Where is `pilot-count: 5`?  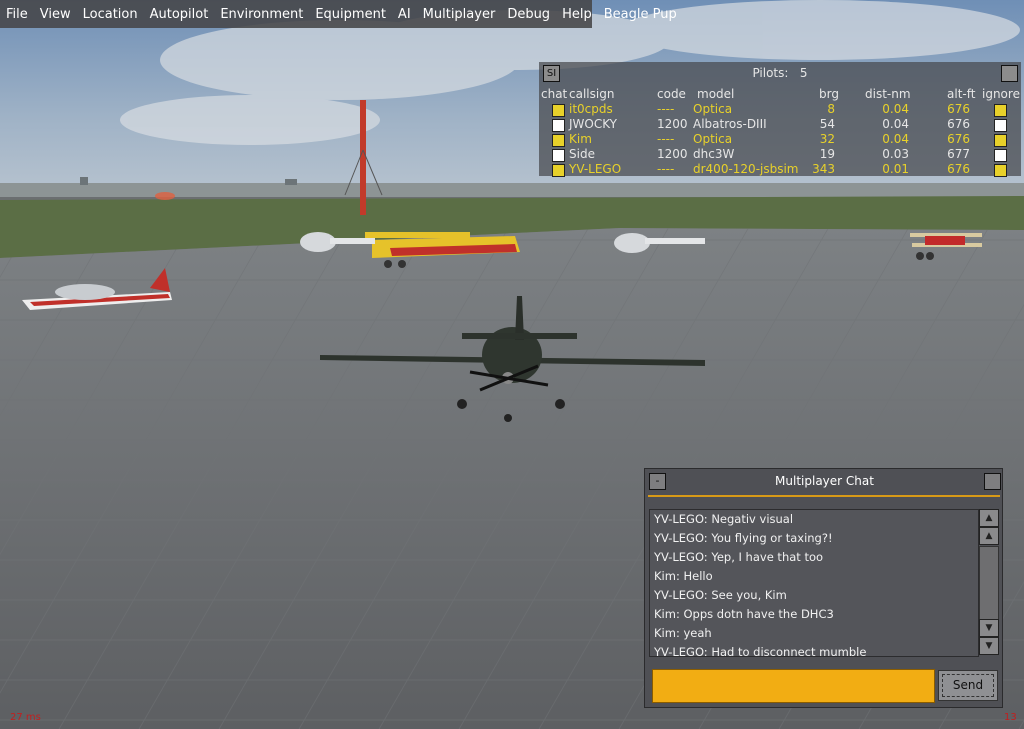 pilot-count: 5 is located at coordinates (803, 73).